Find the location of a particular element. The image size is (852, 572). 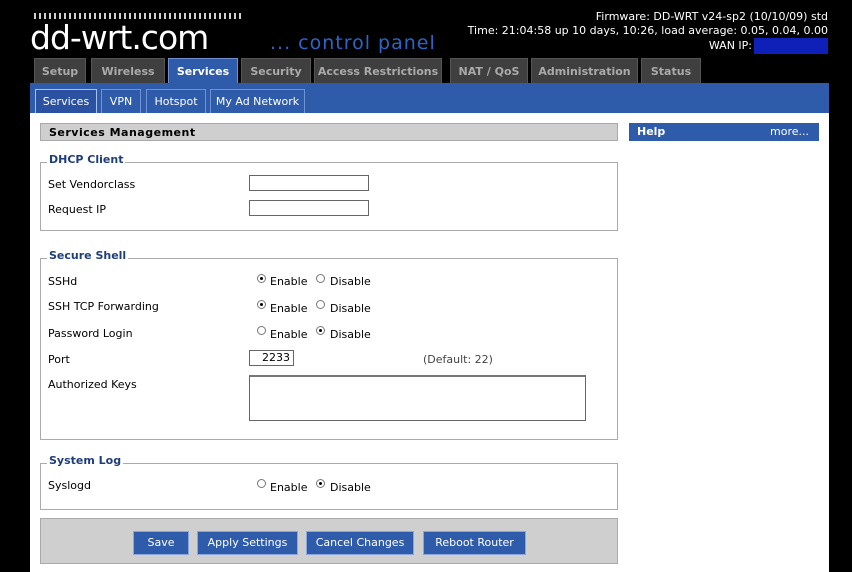

authorized-keys-textarea is located at coordinates (417, 398).